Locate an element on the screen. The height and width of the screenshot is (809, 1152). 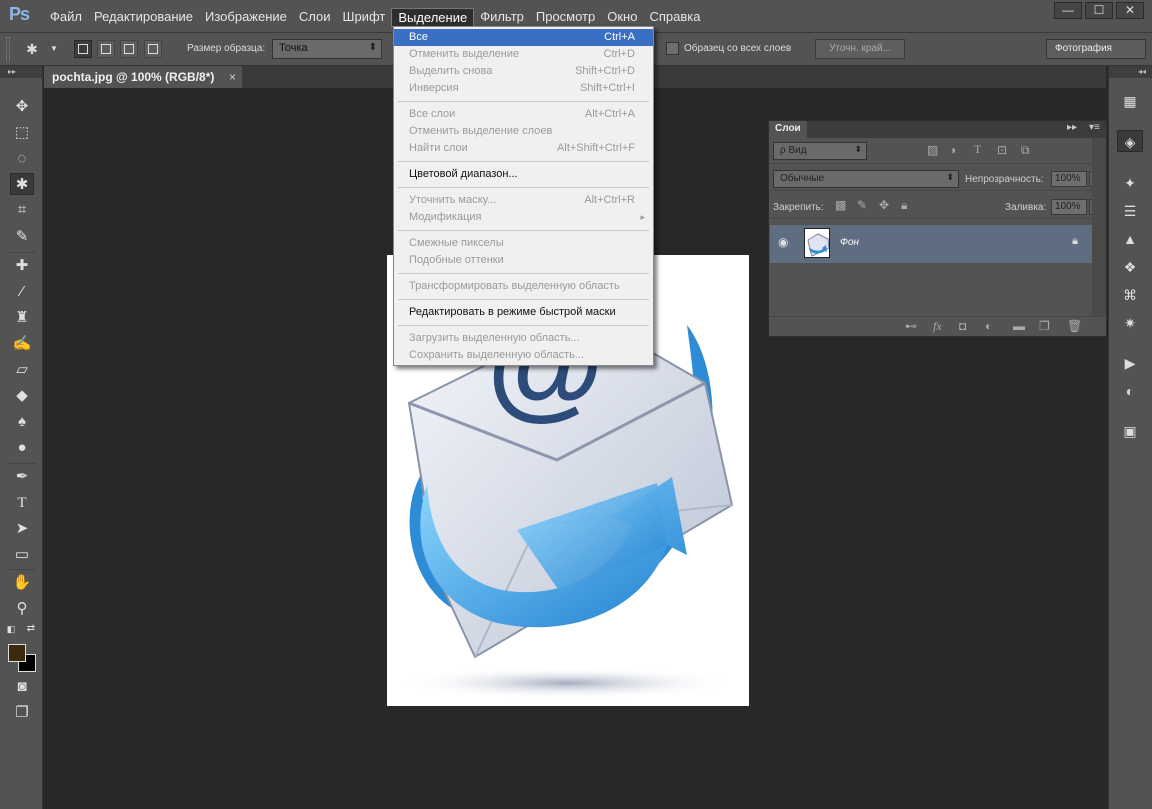
document-tab: pochta.jpg @ 100% (RGB/8*) × is located at coordinates (143, 77).